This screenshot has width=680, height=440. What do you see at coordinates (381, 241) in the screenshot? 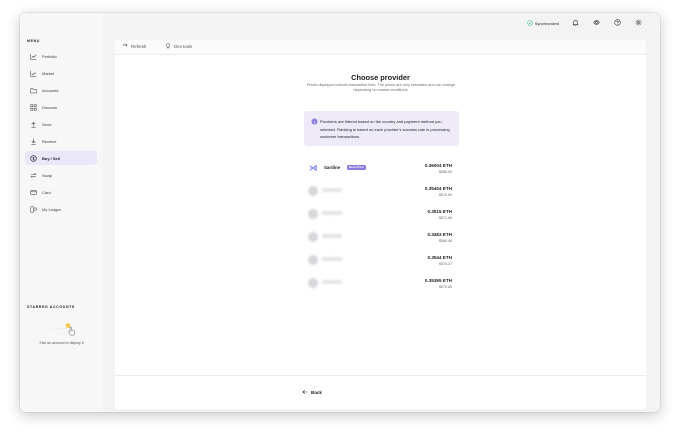
I see `provider-row: 0.3483 ETH $566.46` at bounding box center [381, 241].